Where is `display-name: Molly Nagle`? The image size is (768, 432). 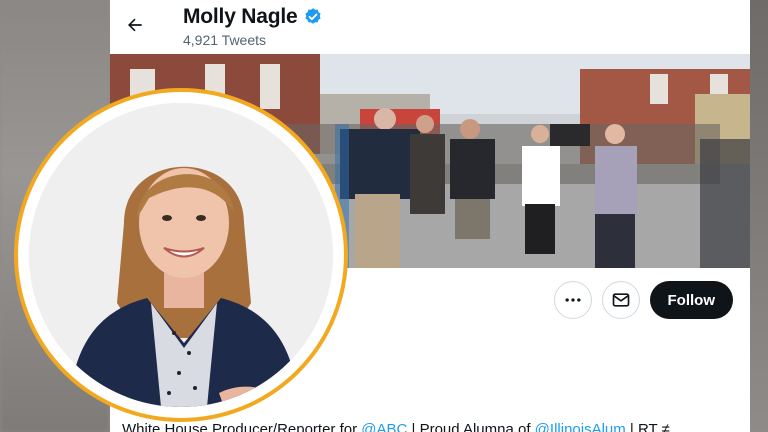
display-name: Molly Nagle is located at coordinates (240, 16).